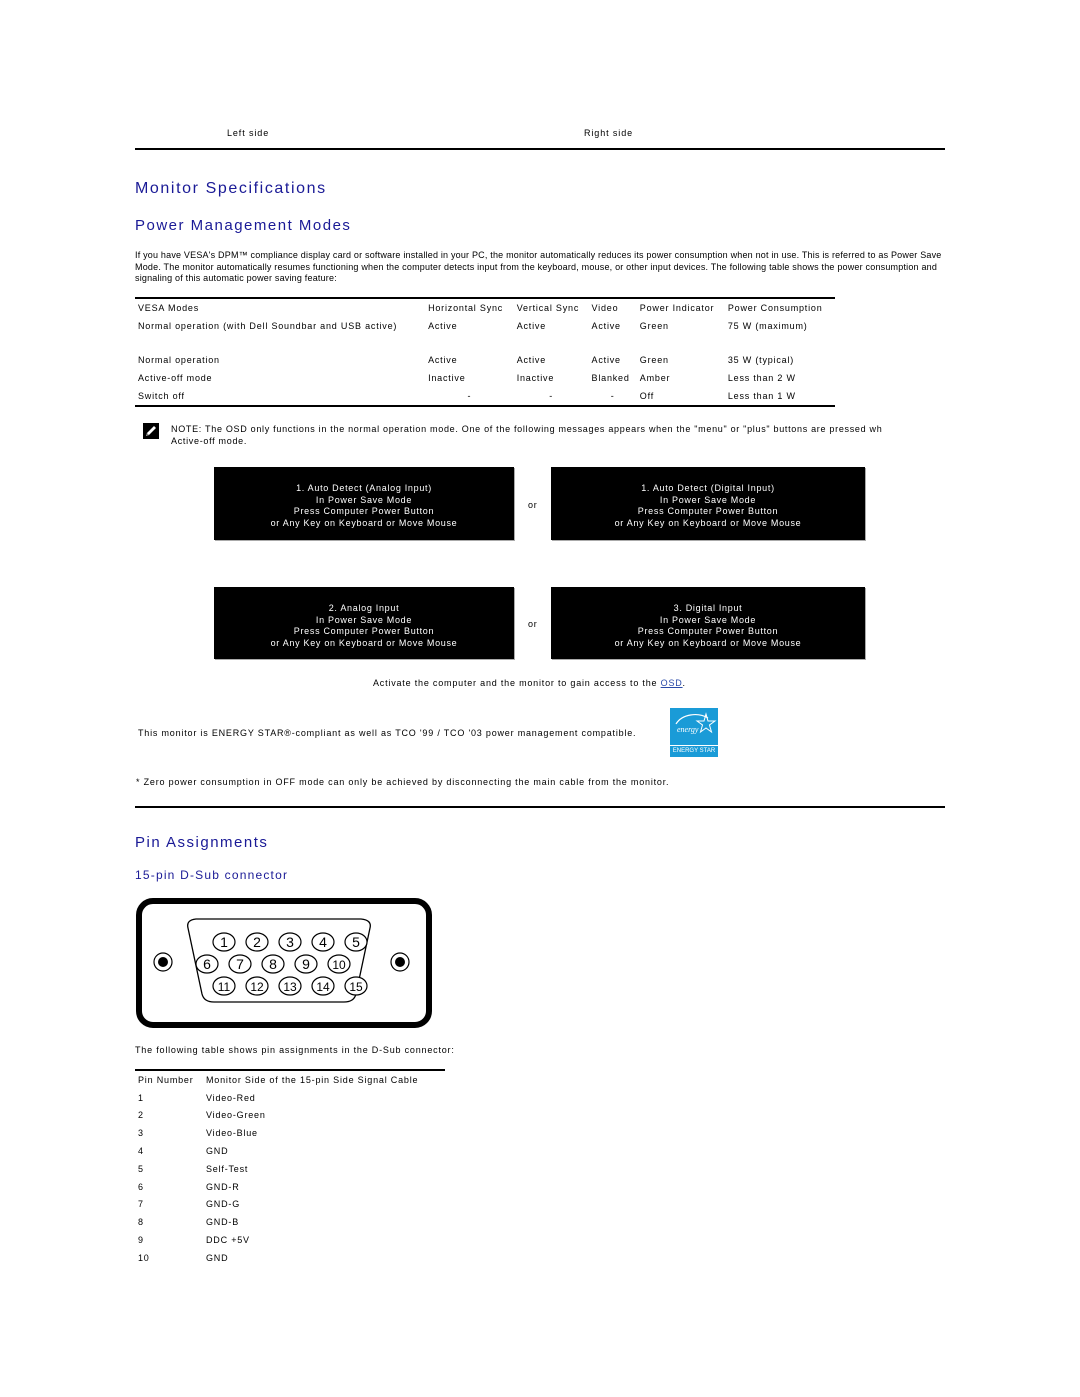  What do you see at coordinates (224, 942) in the screenshot?
I see `connector-pin-1: 1` at bounding box center [224, 942].